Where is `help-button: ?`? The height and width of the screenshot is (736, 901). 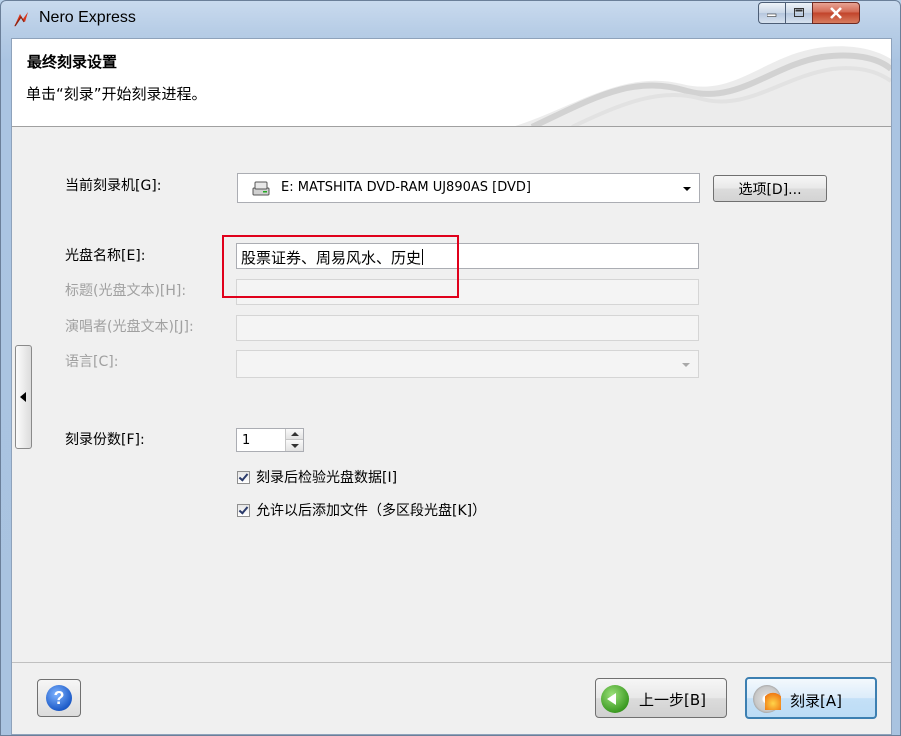
help-button: ? is located at coordinates (59, 698).